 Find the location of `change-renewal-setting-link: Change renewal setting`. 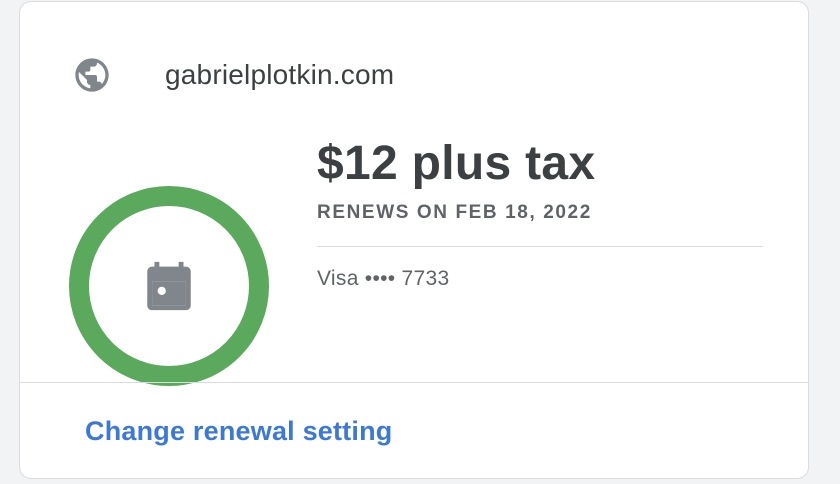

change-renewal-setting-link: Change renewal setting is located at coordinates (238, 431).